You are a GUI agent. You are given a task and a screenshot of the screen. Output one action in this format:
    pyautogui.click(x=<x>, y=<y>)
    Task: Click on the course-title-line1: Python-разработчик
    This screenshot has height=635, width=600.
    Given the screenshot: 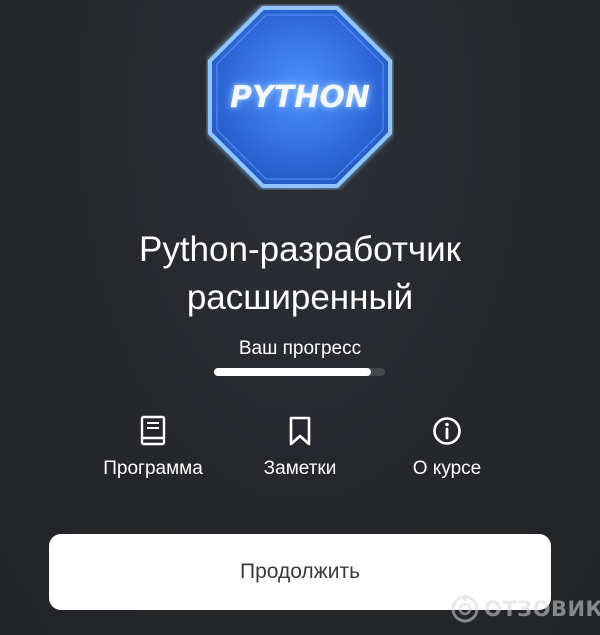 What is the action you would take?
    pyautogui.click(x=299, y=249)
    